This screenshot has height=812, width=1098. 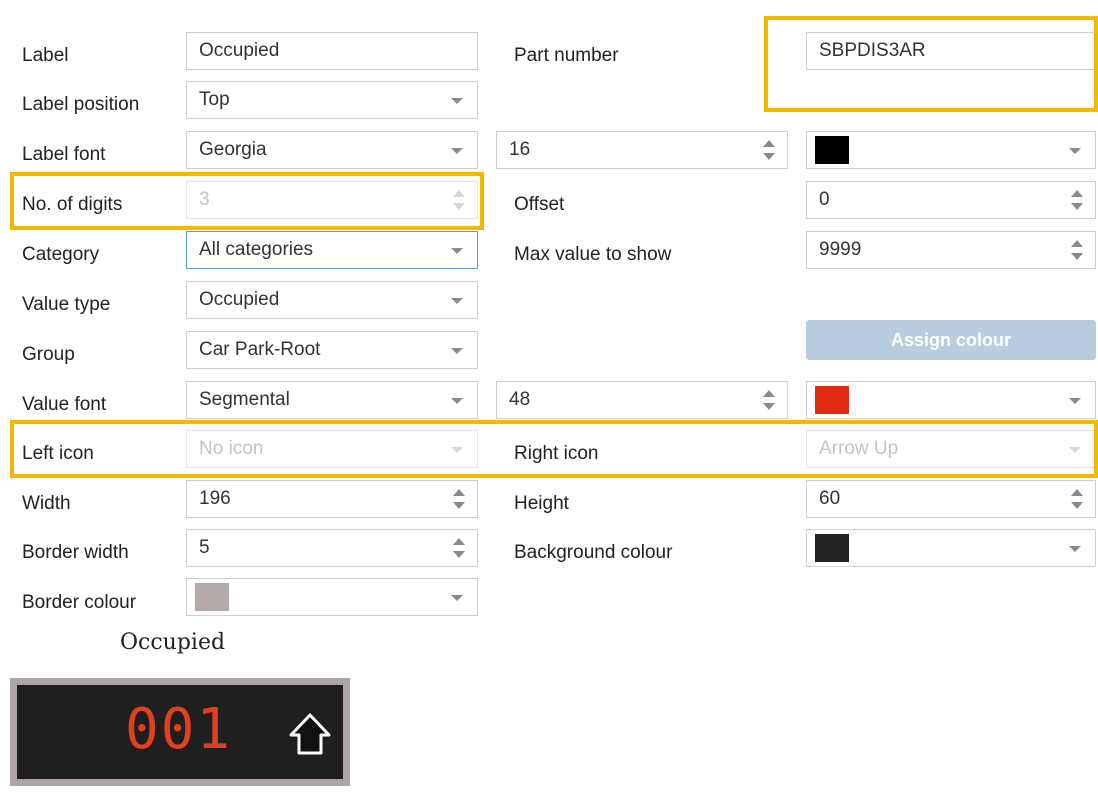 What do you see at coordinates (951, 548) in the screenshot?
I see `background-colour-picker` at bounding box center [951, 548].